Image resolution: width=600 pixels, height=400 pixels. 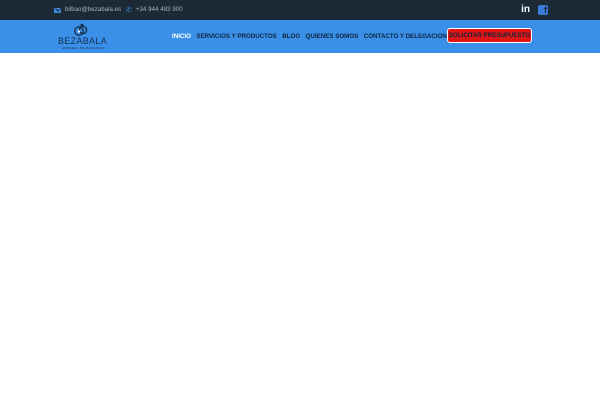 I want to click on site-logo: BEZABALA EMPRESA DE MUDANZAS, so click(x=82, y=37).